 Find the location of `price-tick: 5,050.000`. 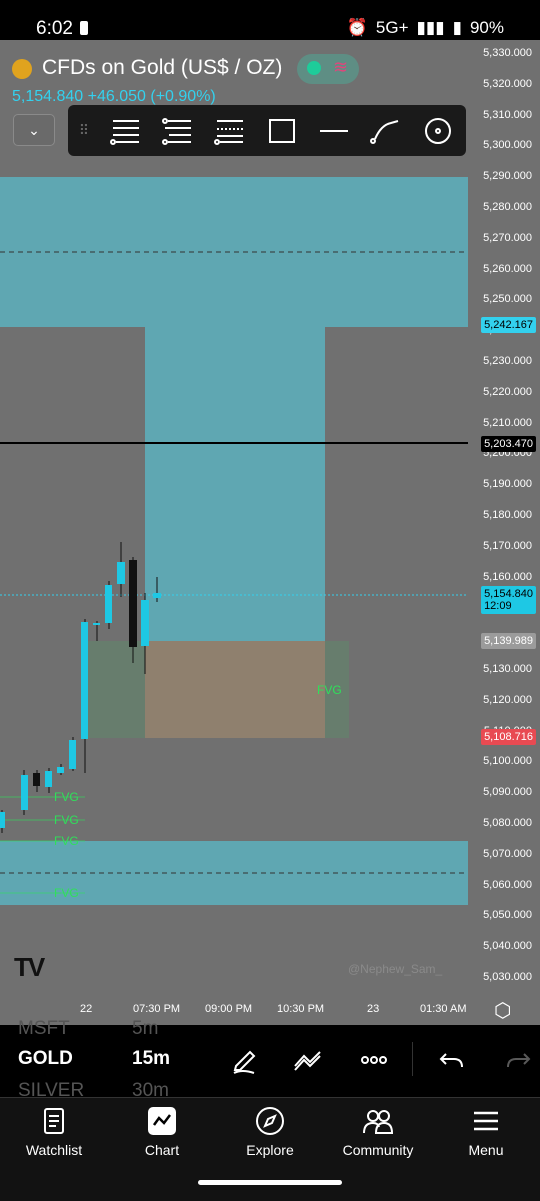

price-tick: 5,050.000 is located at coordinates (507, 915).